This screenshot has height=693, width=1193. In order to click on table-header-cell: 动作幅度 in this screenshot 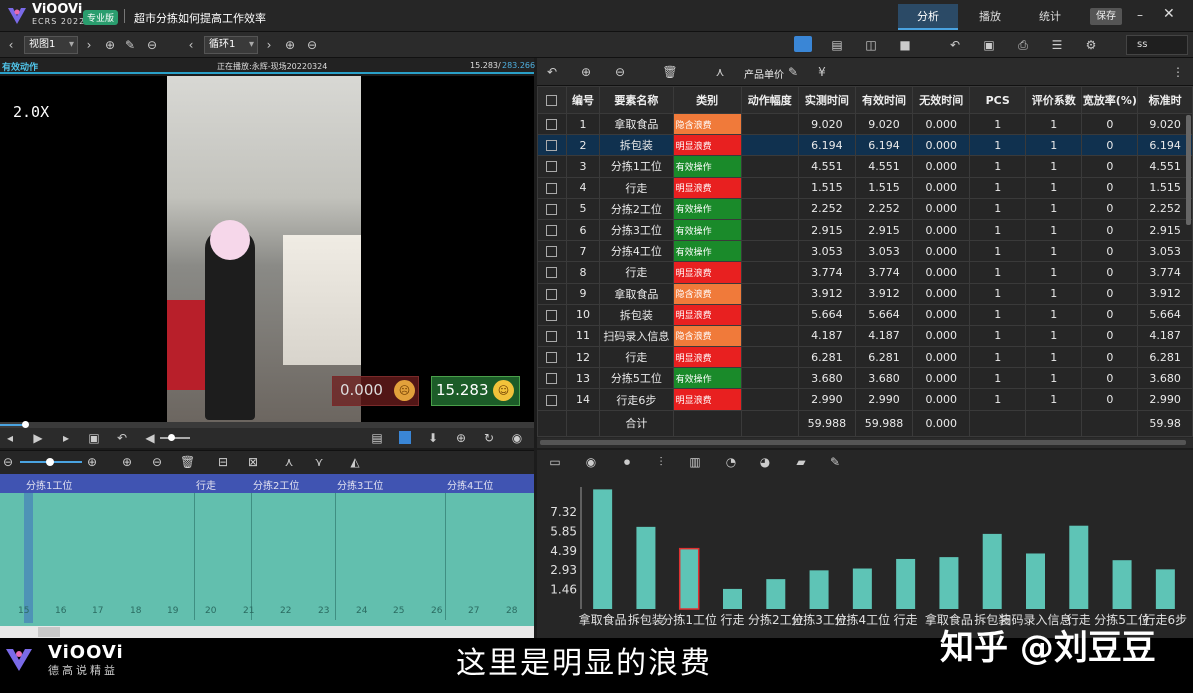, I will do `click(769, 100)`.